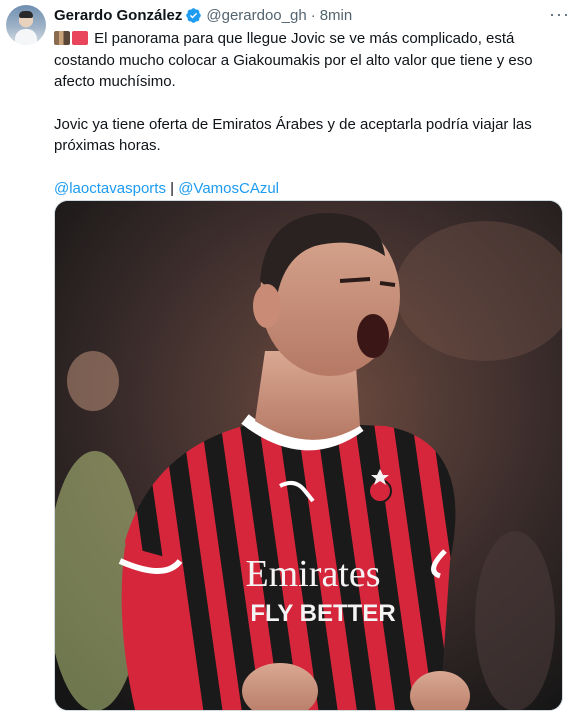  Describe the element at coordinates (118, 15) in the screenshot. I see `author-name: Gerardo González` at that location.